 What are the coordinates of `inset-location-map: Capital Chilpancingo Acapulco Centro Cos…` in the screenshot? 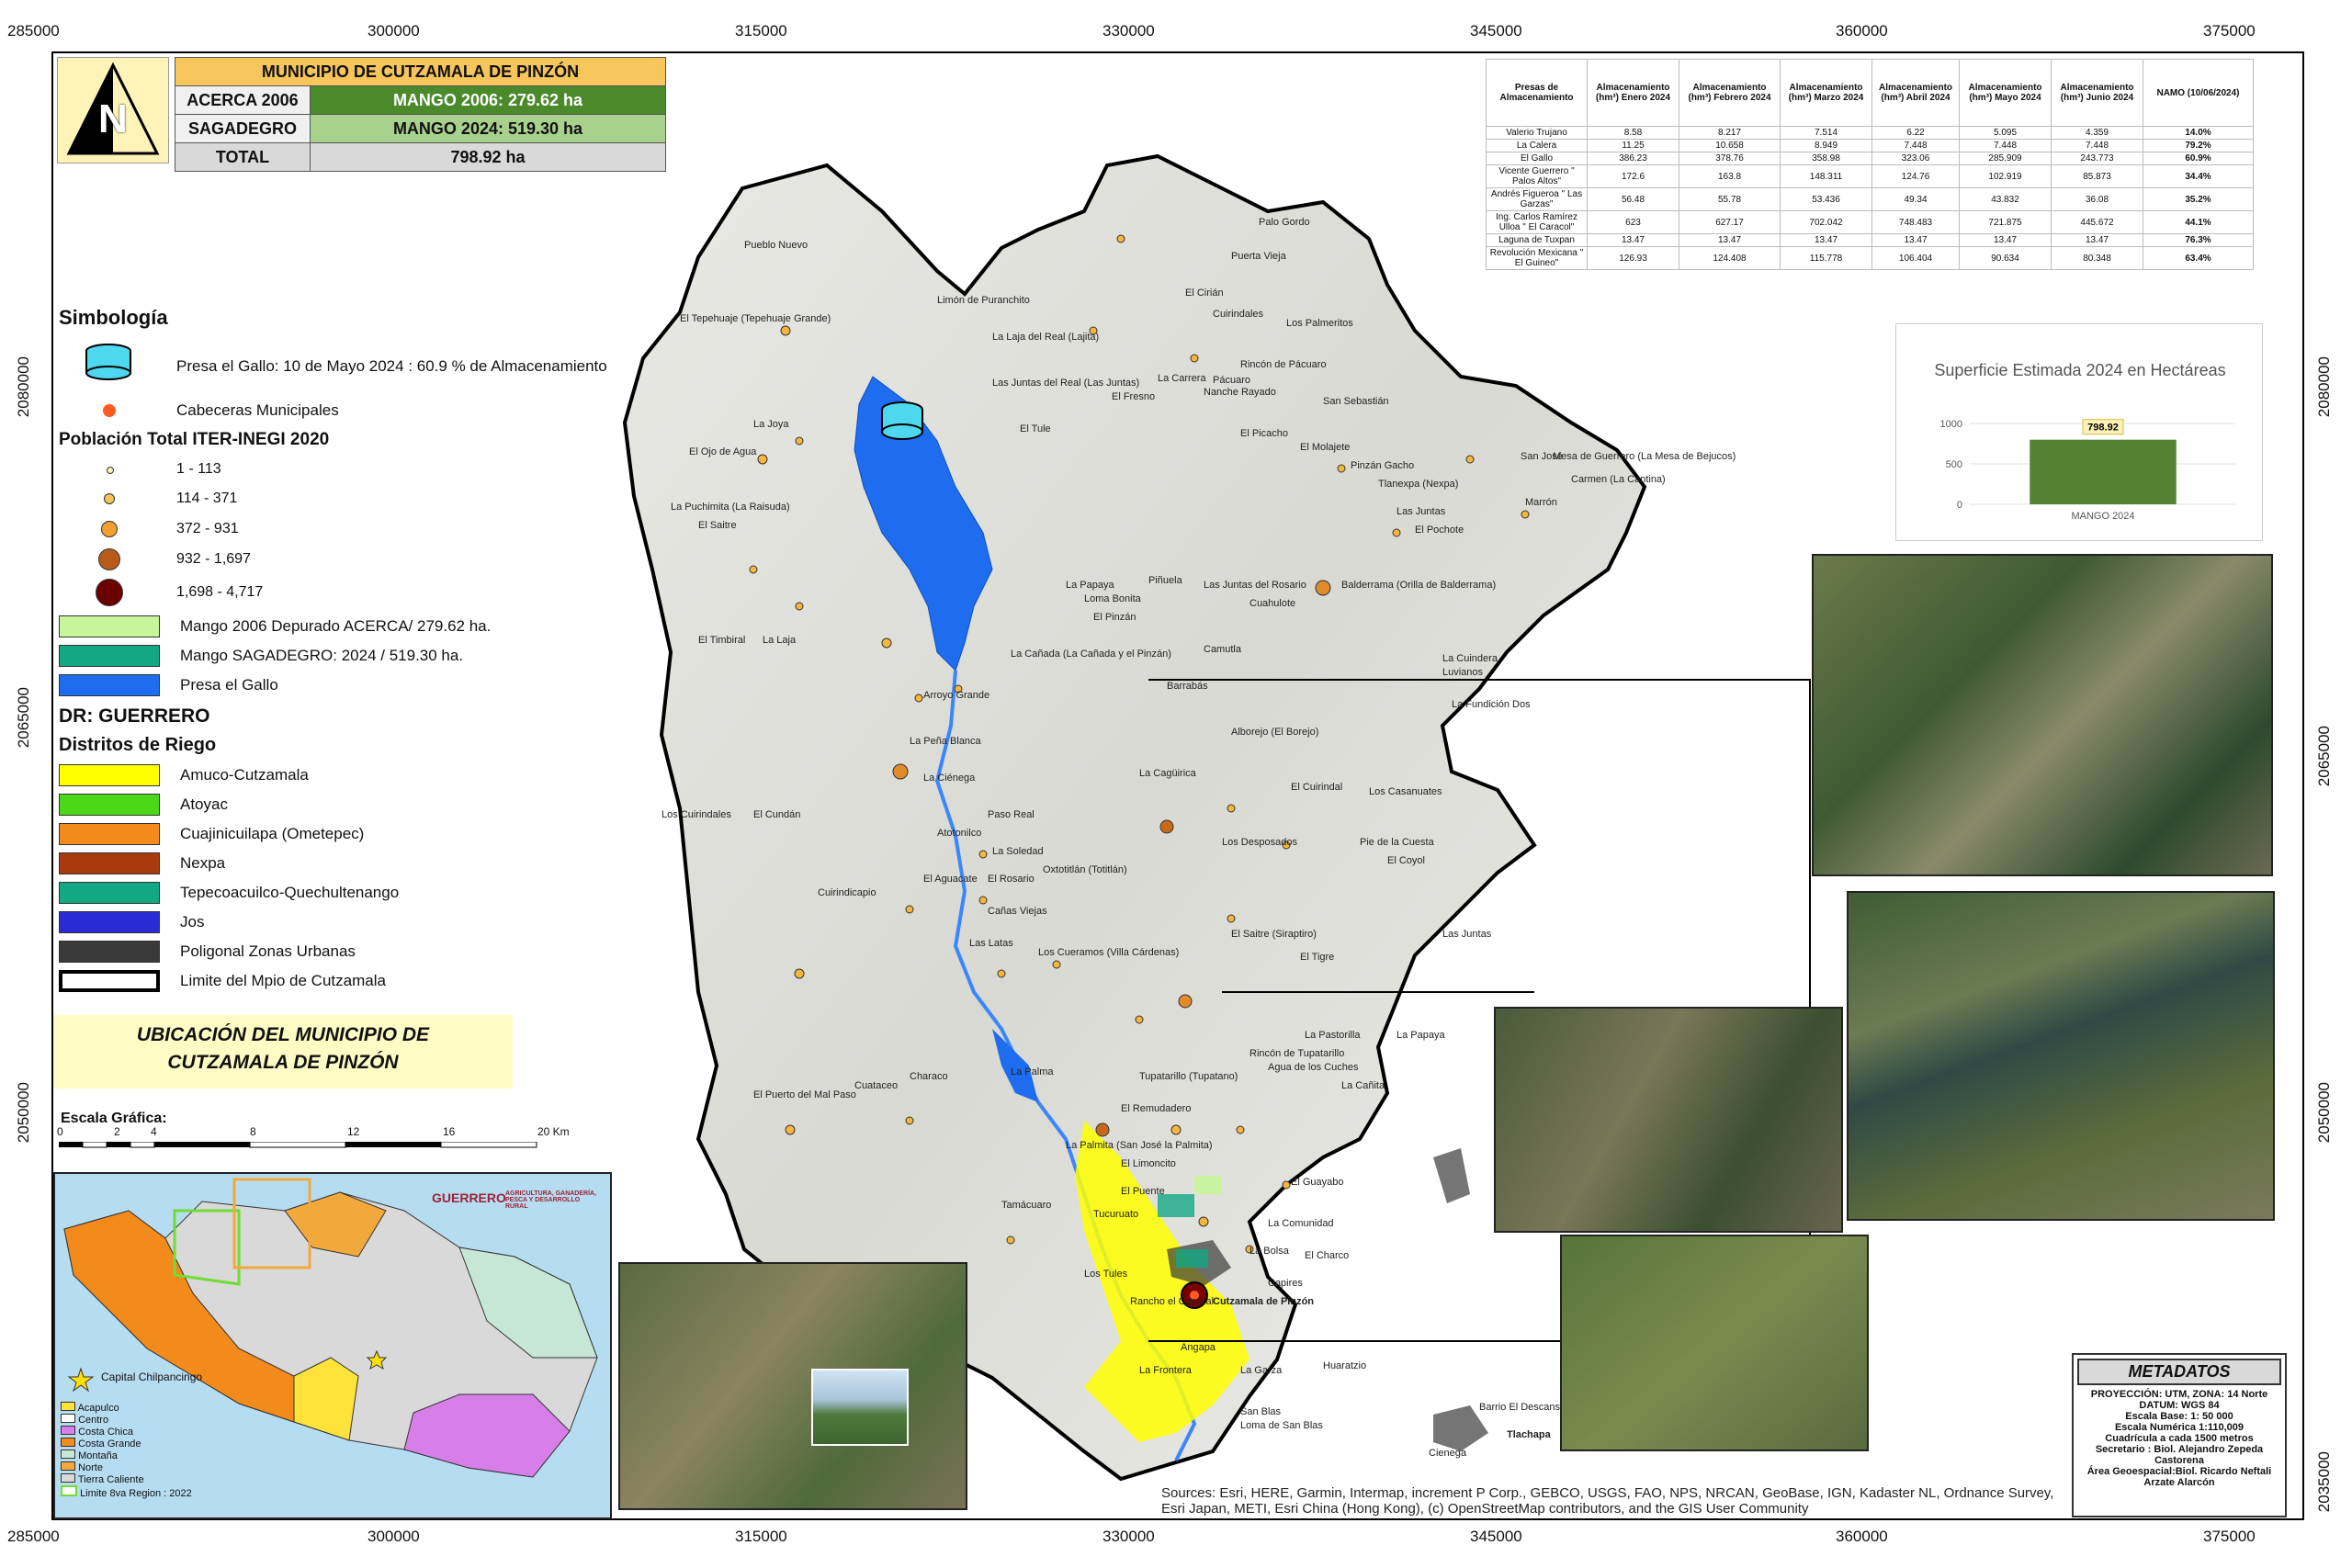 It's located at (332, 1346).